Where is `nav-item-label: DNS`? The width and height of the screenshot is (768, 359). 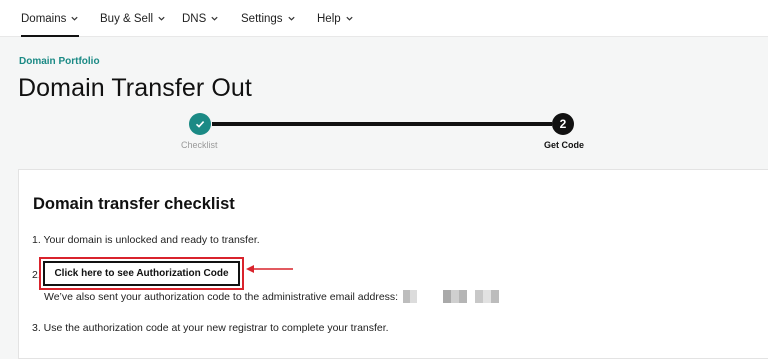
nav-item-label: DNS is located at coordinates (194, 18).